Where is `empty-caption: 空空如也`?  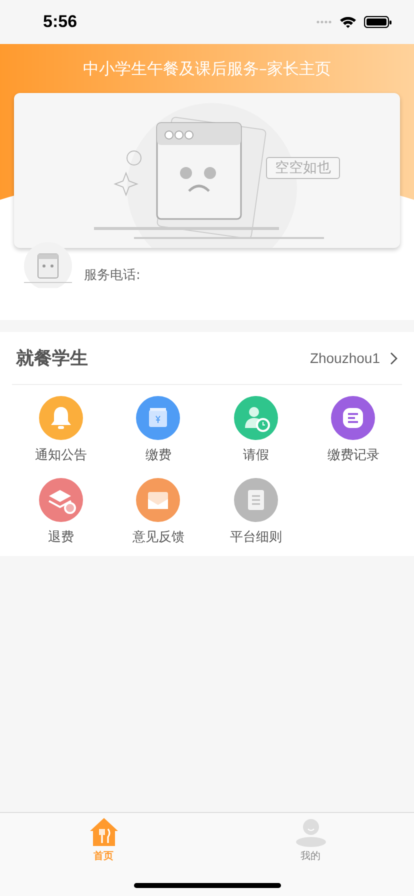
empty-caption: 空空如也 is located at coordinates (303, 168).